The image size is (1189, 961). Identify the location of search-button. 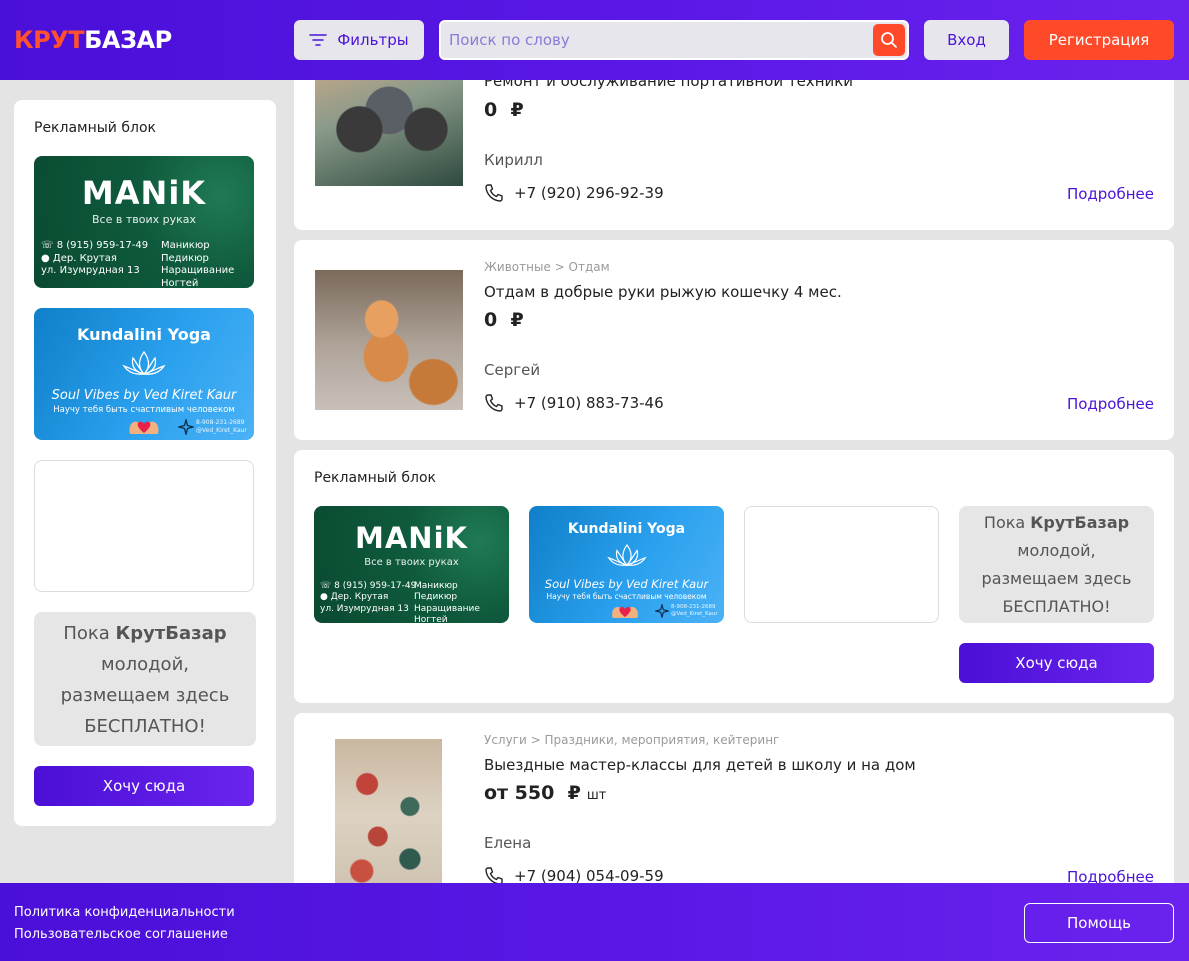
(889, 40).